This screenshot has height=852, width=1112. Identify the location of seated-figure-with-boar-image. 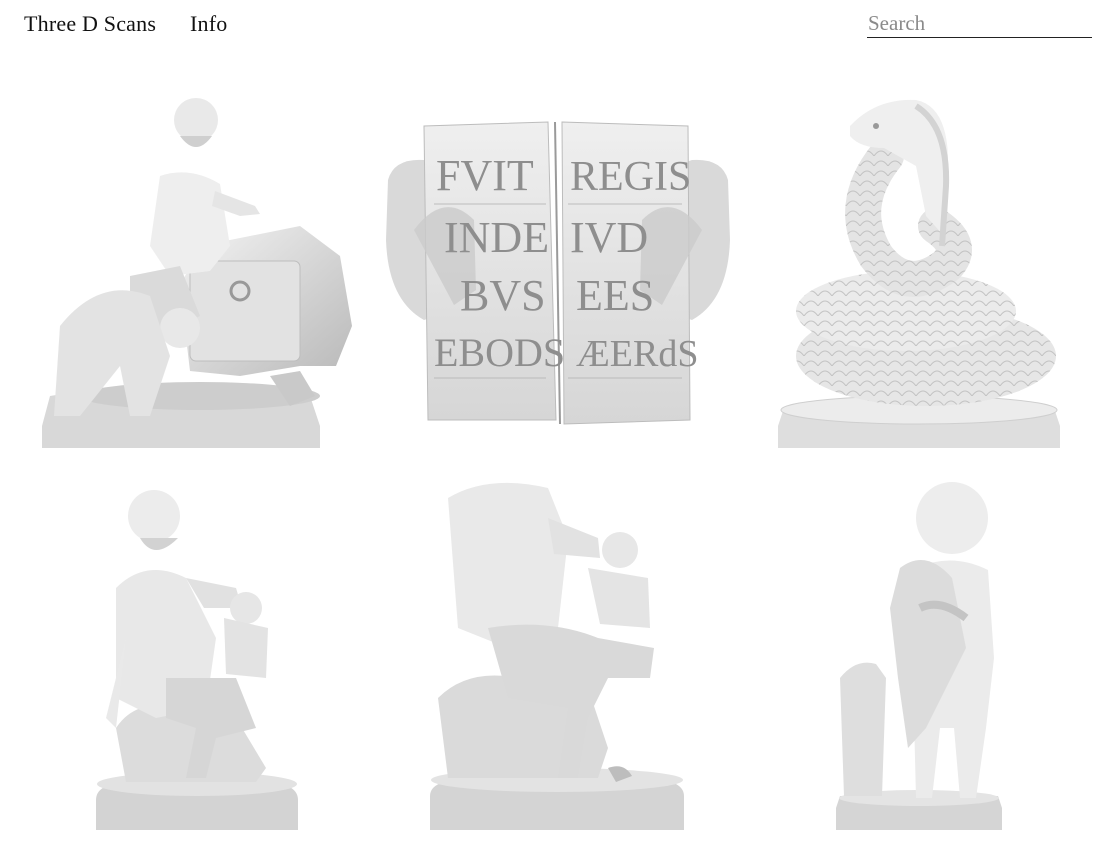
(197, 273).